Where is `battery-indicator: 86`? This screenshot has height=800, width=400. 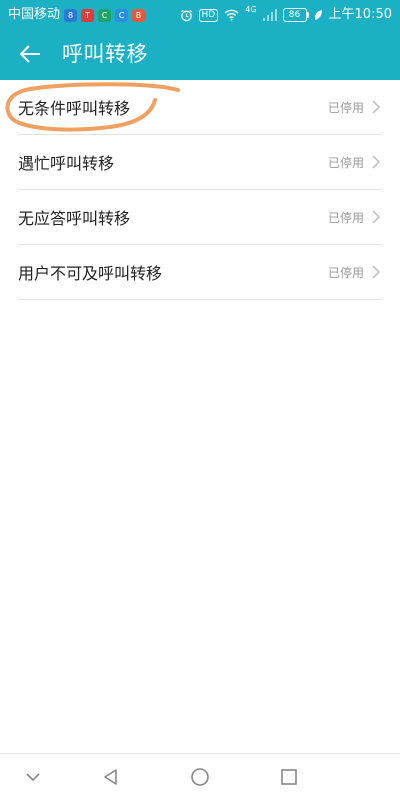
battery-indicator: 86 is located at coordinates (295, 15).